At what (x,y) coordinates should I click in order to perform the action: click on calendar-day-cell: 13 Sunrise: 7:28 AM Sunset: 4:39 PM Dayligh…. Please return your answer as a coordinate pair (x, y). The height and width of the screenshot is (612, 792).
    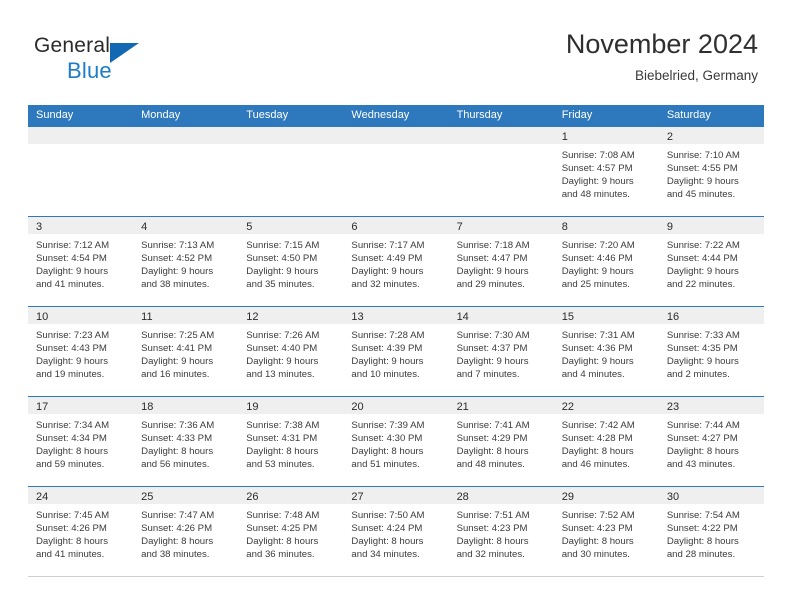
    Looking at the image, I should click on (396, 351).